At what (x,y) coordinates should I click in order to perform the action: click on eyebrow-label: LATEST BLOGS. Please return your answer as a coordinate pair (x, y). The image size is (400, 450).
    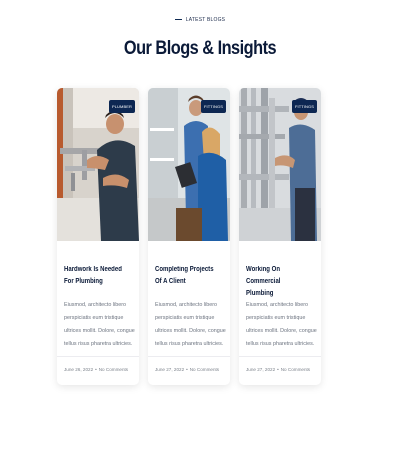
    Looking at the image, I should click on (205, 20).